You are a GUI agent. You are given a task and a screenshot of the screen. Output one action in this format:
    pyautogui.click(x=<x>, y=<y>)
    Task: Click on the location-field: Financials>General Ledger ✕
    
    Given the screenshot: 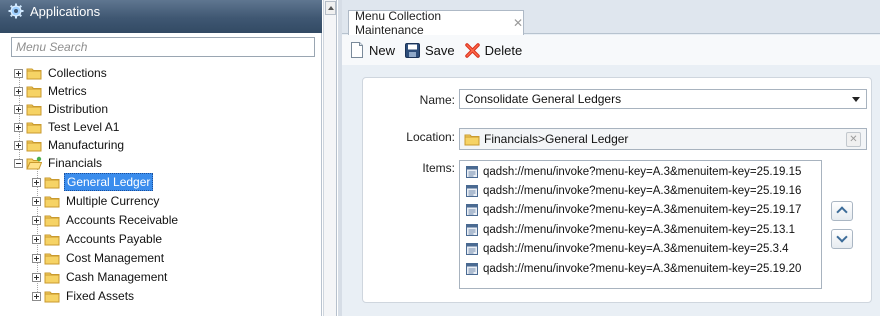 What is the action you would take?
    pyautogui.click(x=663, y=139)
    